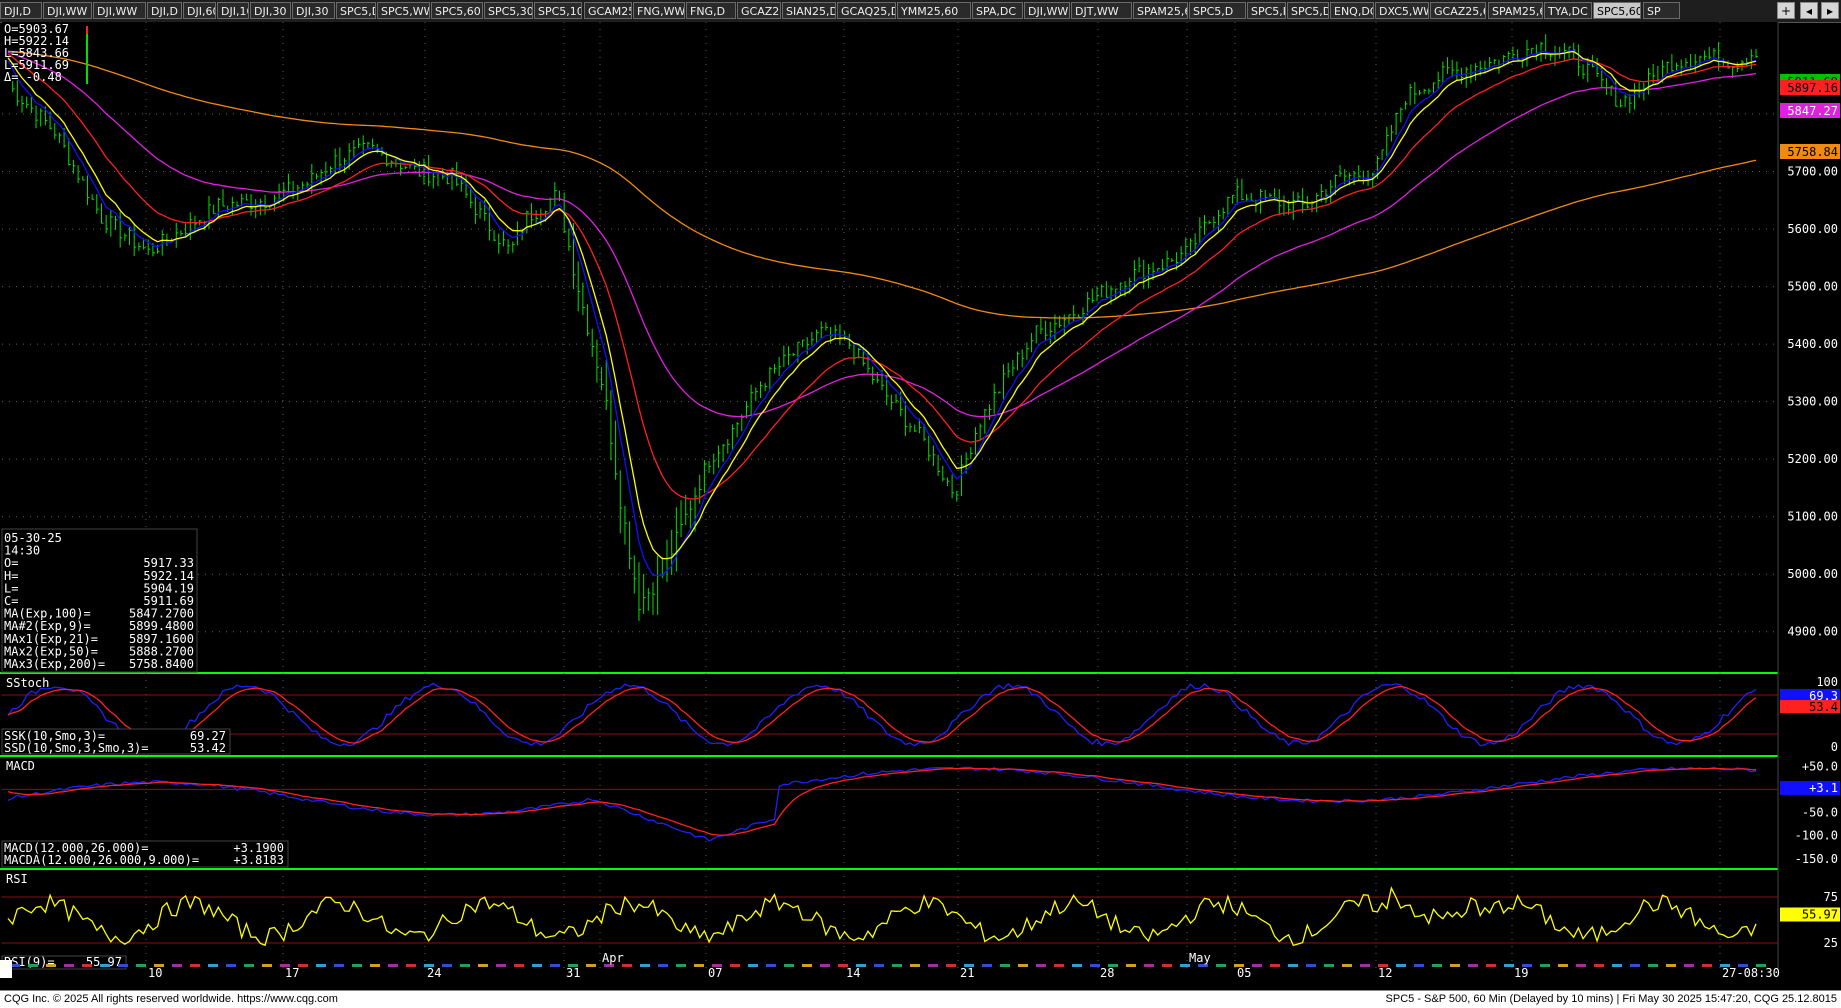 The height and width of the screenshot is (1008, 1841). What do you see at coordinates (1812, 459) in the screenshot?
I see `price-axis-label: 5200.00` at bounding box center [1812, 459].